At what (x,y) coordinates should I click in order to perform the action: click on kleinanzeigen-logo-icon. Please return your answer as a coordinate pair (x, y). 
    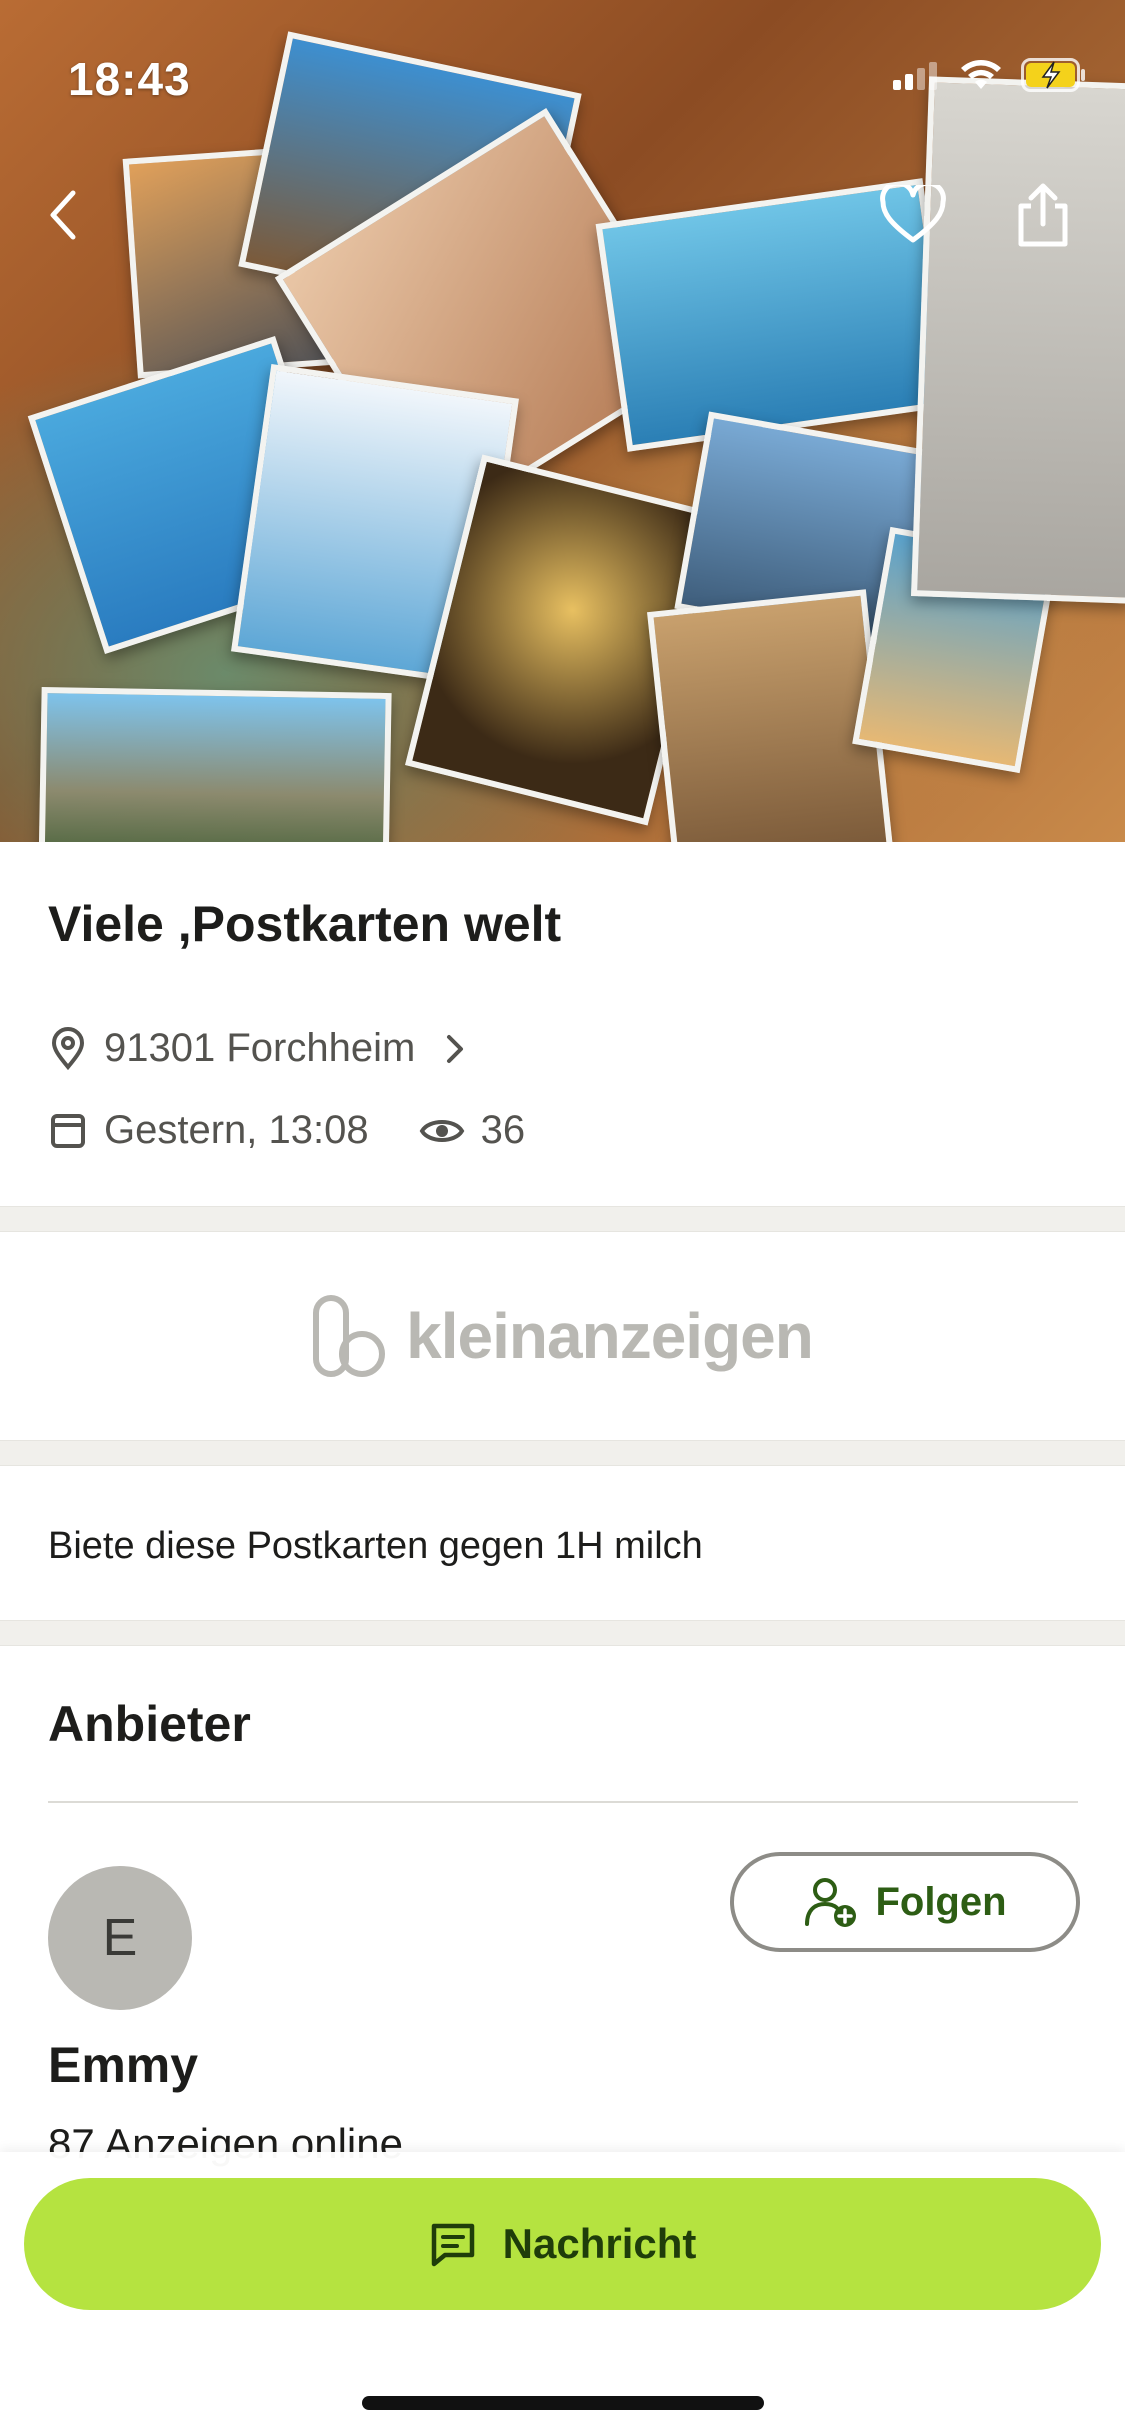
    Looking at the image, I should click on (349, 1336).